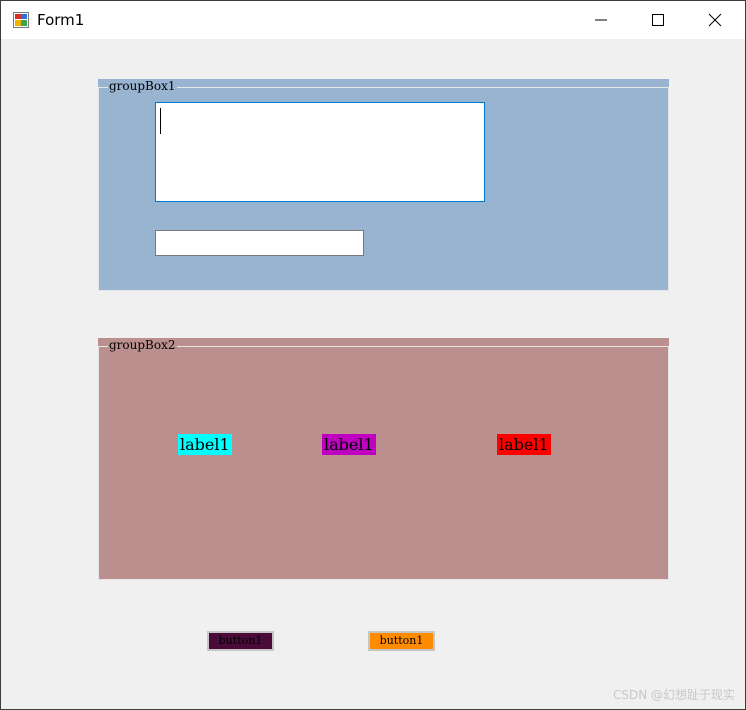 Image resolution: width=746 pixels, height=710 pixels. I want to click on text-caret, so click(160, 121).